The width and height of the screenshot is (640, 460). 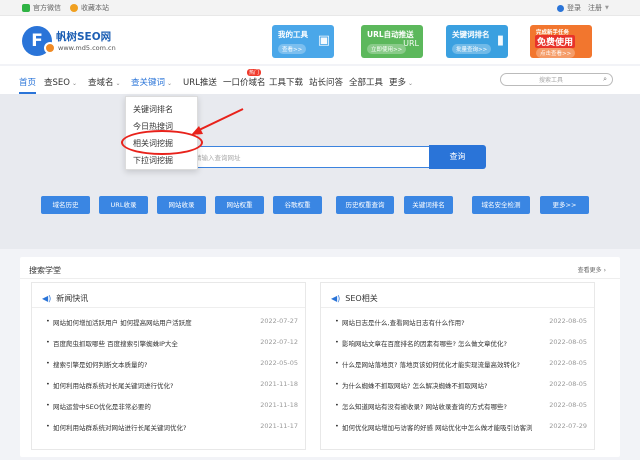 What do you see at coordinates (551, 80) in the screenshot?
I see `search-placeholder: 搜索工具` at bounding box center [551, 80].